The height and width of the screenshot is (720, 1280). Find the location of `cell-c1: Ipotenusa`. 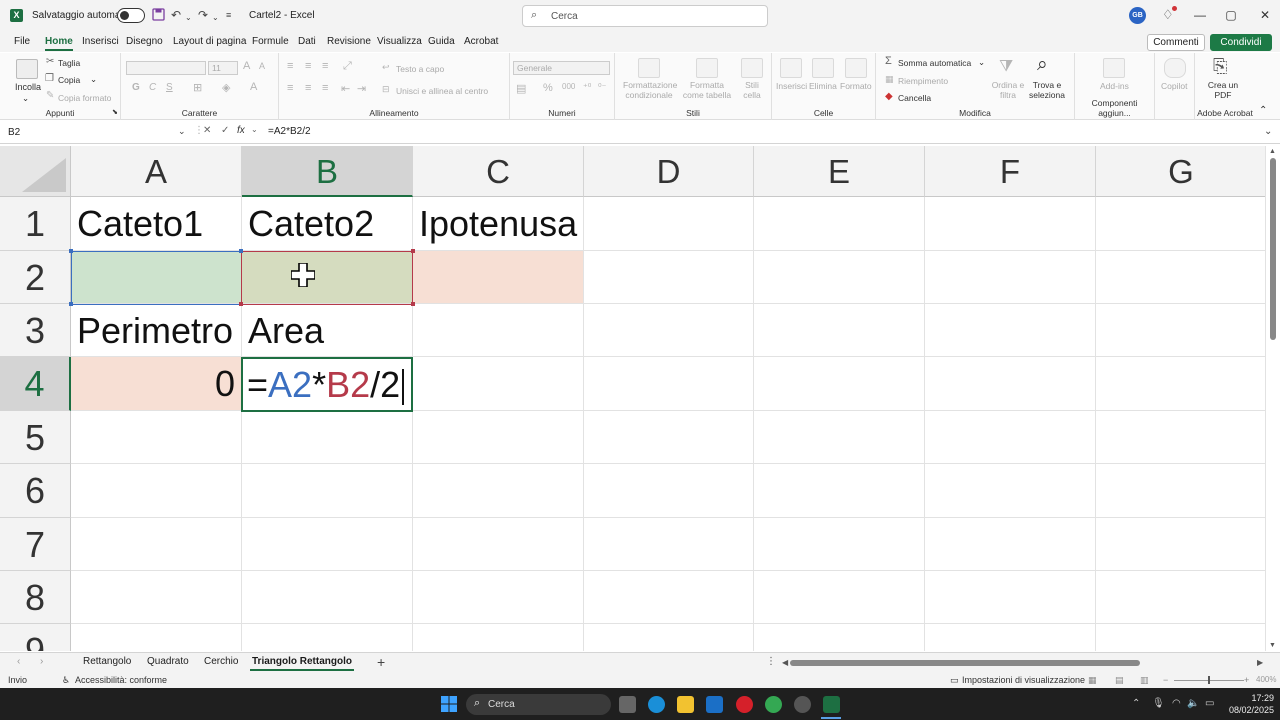

cell-c1: Ipotenusa is located at coordinates (498, 224).